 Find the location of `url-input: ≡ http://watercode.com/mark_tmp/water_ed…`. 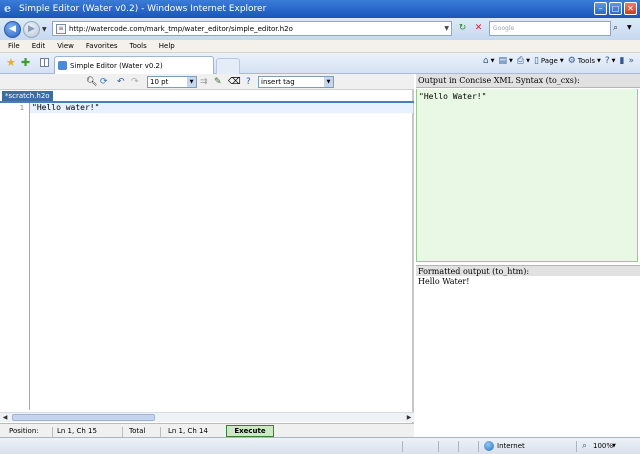

url-input: ≡ http://watercode.com/mark_tmp/water_ed… is located at coordinates (252, 28).